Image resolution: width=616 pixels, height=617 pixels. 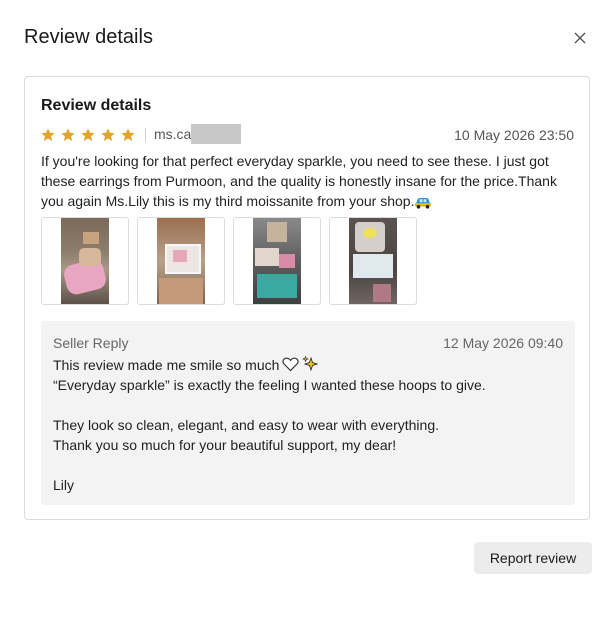 I want to click on close-icon, so click(x=580, y=38).